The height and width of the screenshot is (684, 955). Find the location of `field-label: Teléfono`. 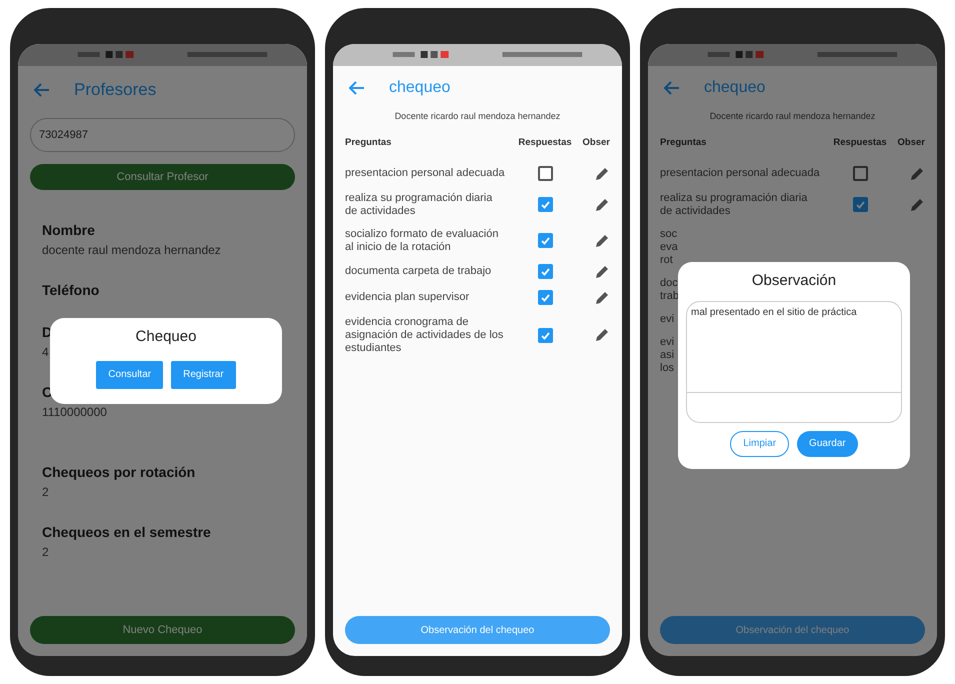

field-label: Teléfono is located at coordinates (71, 290).